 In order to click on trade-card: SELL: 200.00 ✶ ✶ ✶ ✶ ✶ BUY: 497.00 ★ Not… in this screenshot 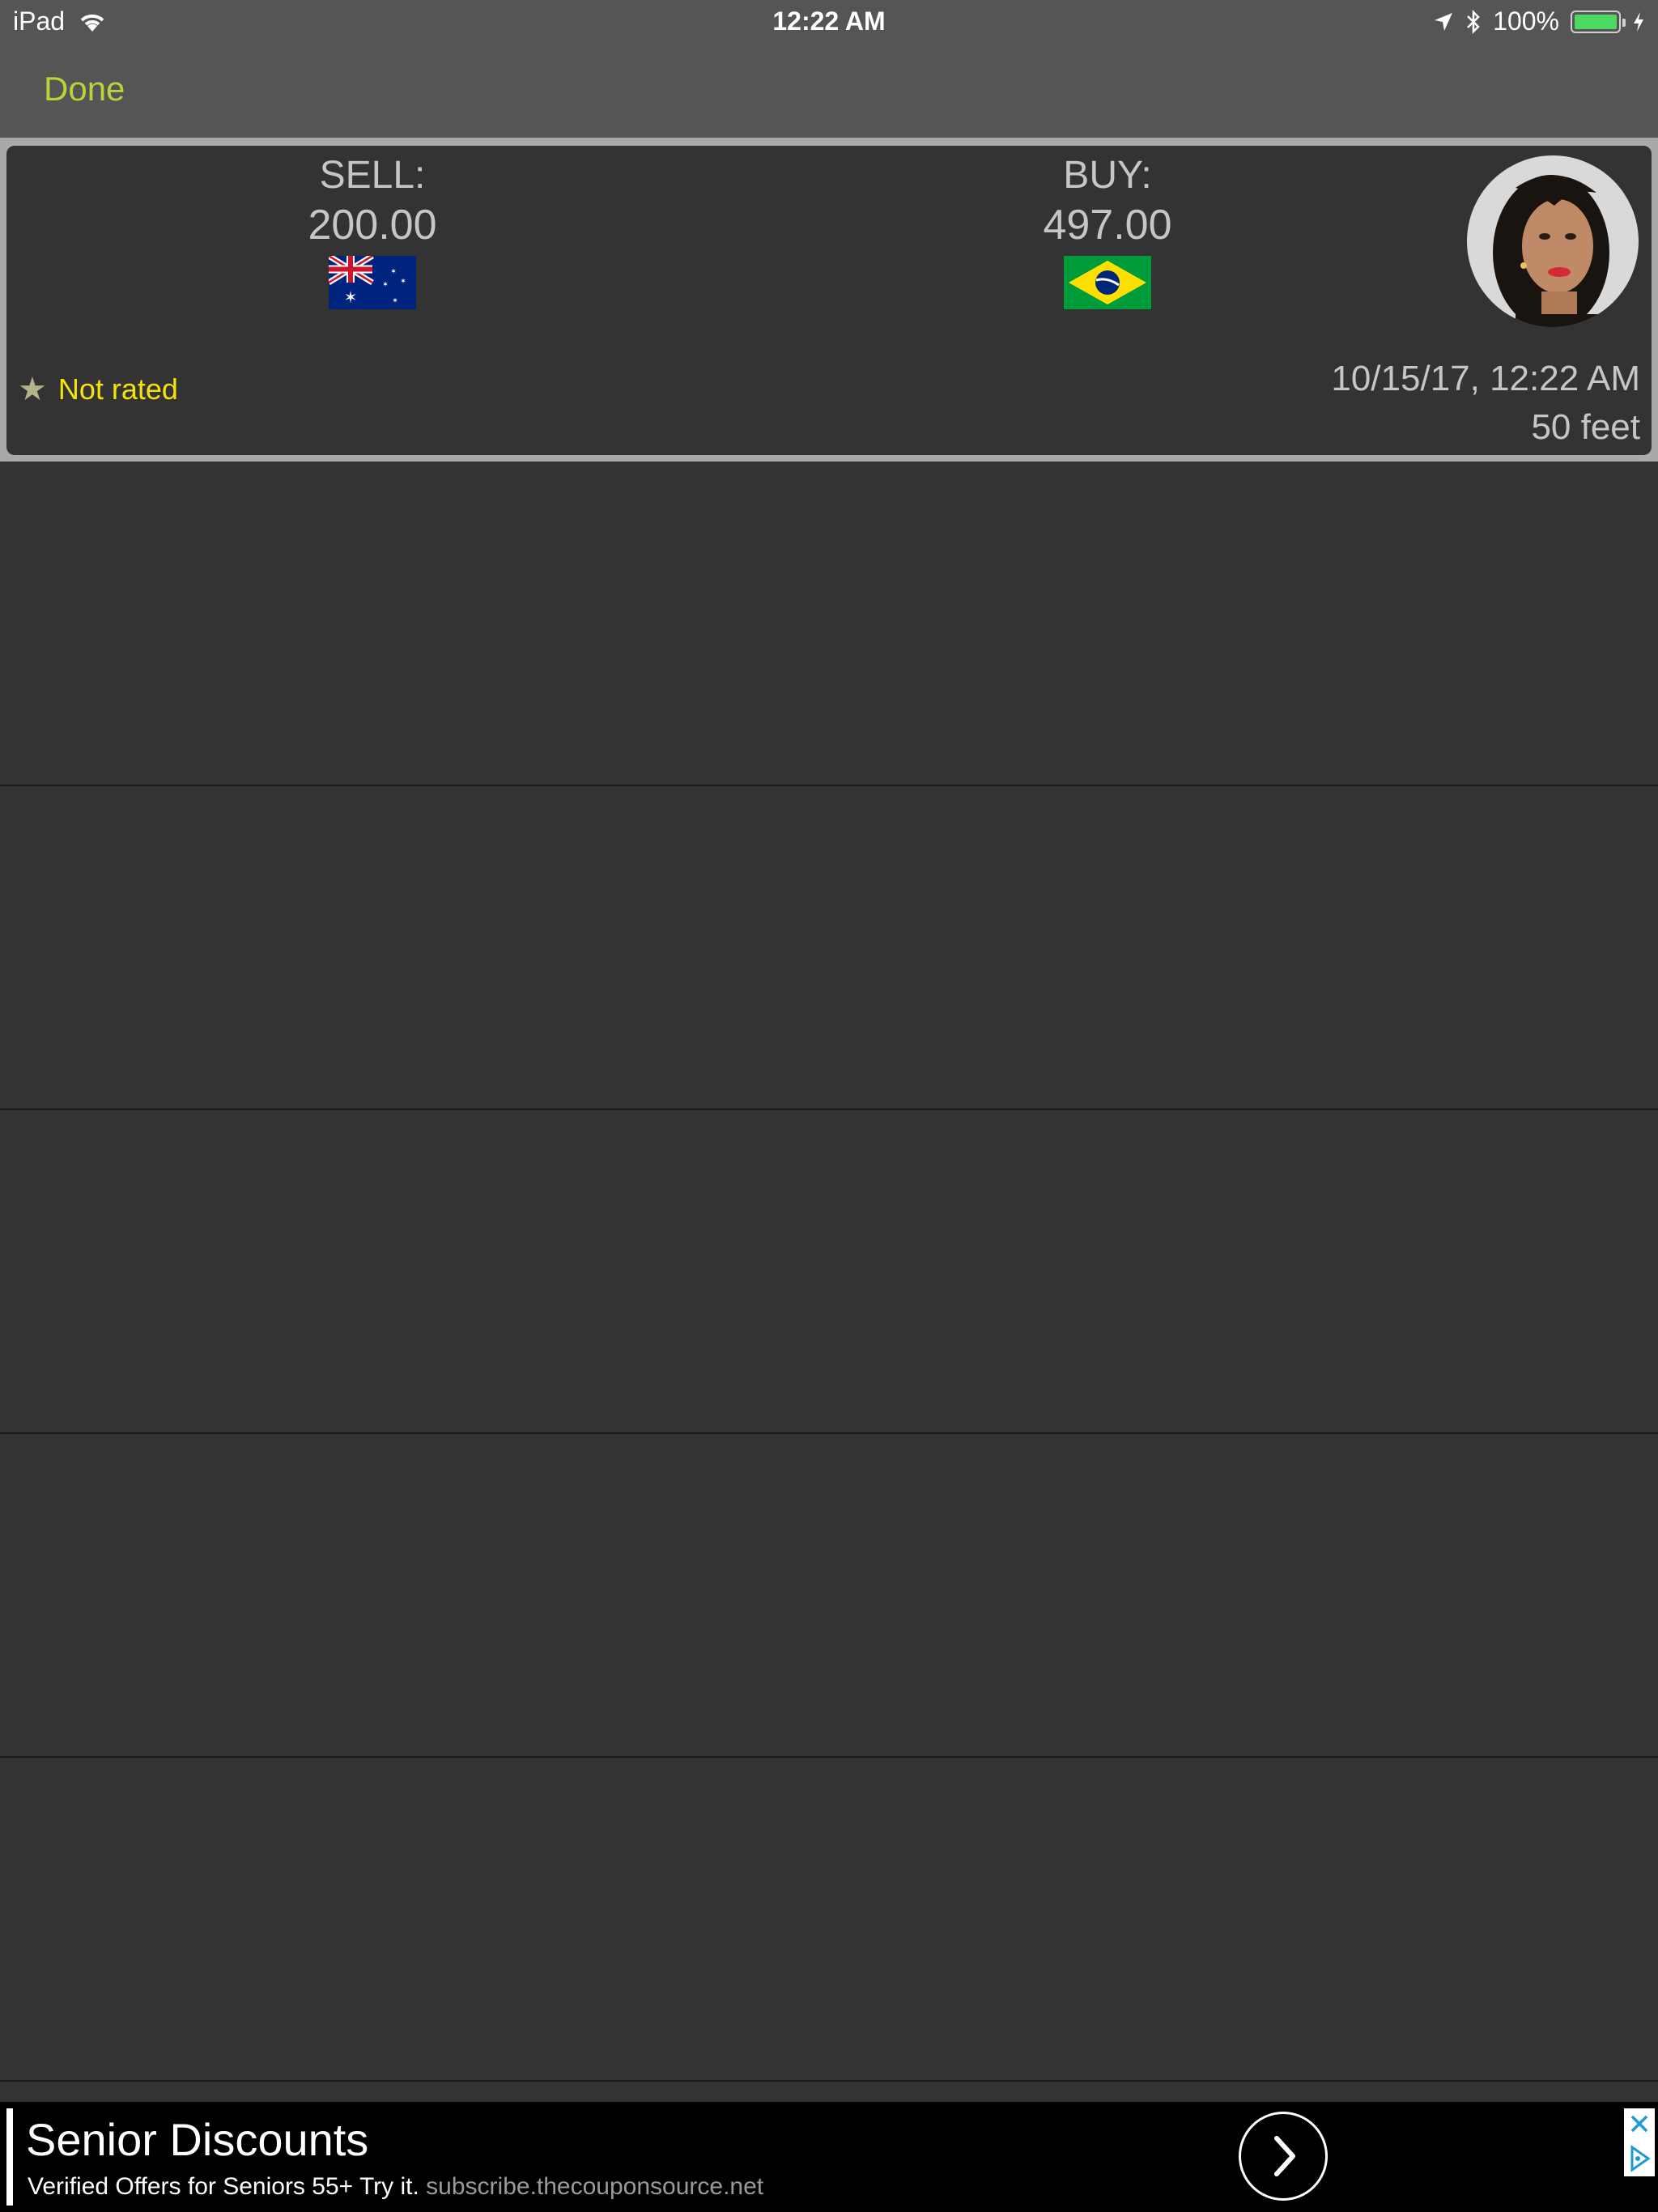, I will do `click(829, 301)`.